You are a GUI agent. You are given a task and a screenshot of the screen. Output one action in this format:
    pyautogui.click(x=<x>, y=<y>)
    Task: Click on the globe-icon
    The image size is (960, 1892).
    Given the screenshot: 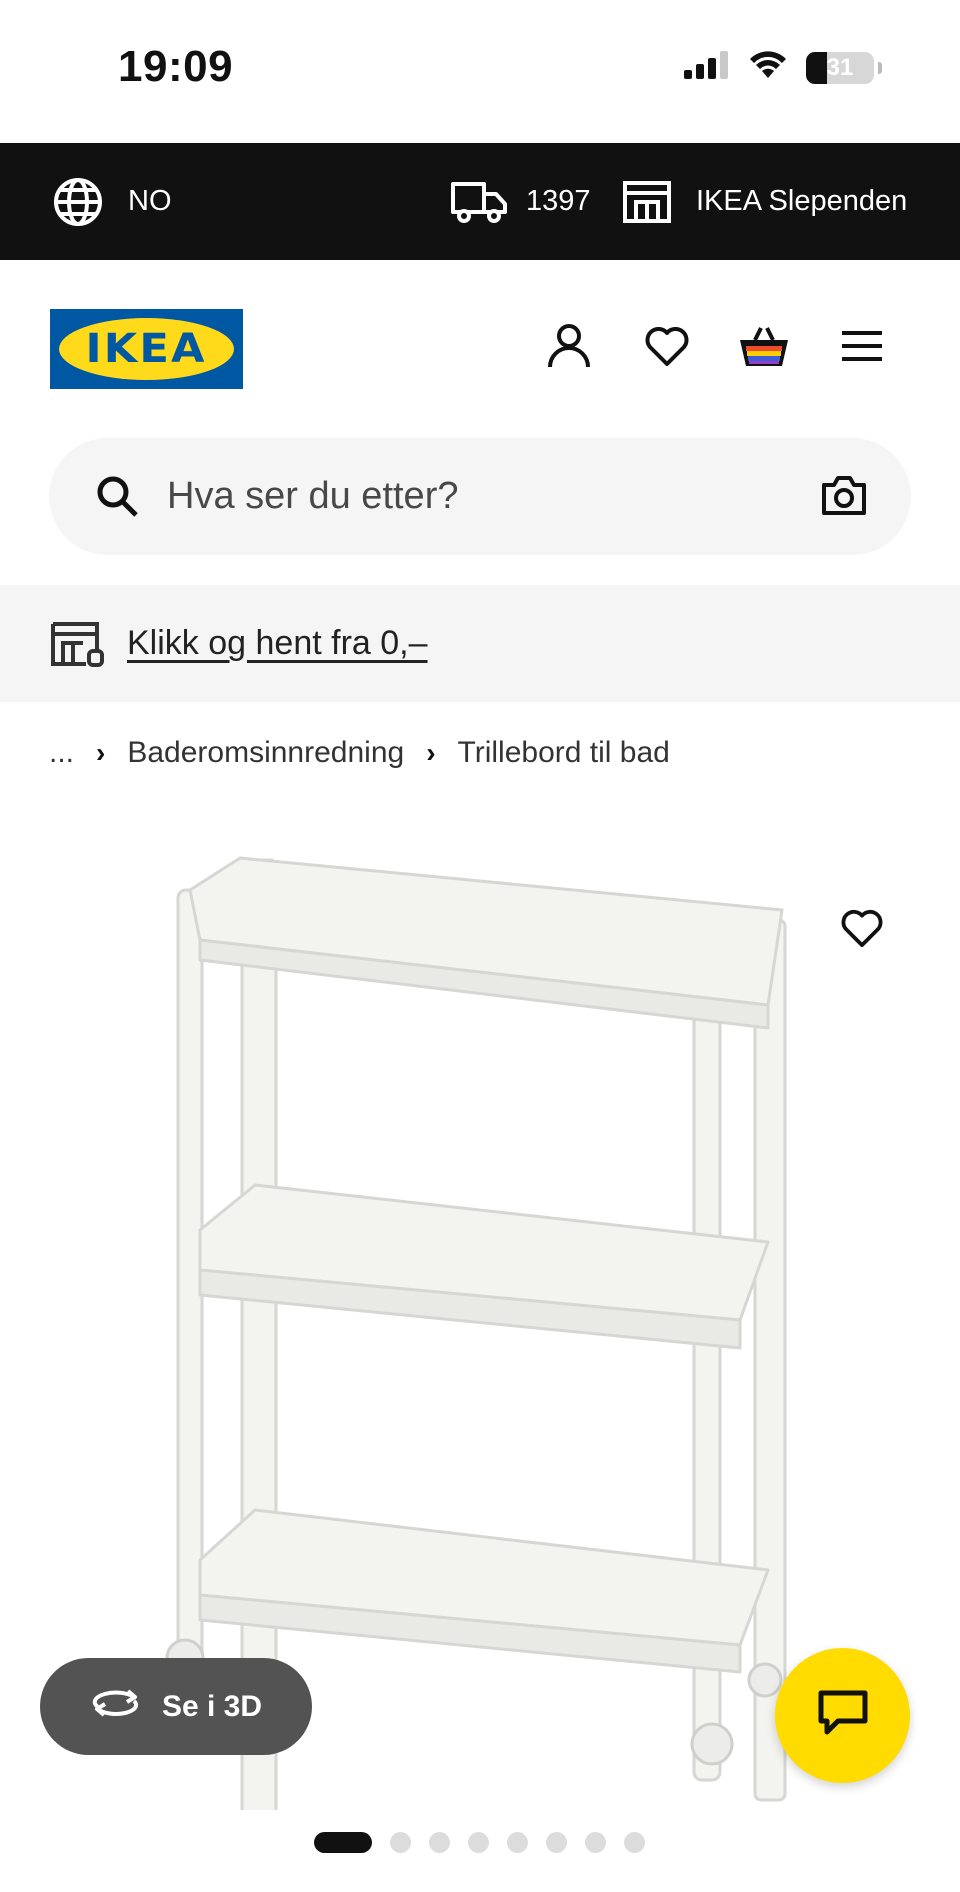 What is the action you would take?
    pyautogui.click(x=78, y=202)
    